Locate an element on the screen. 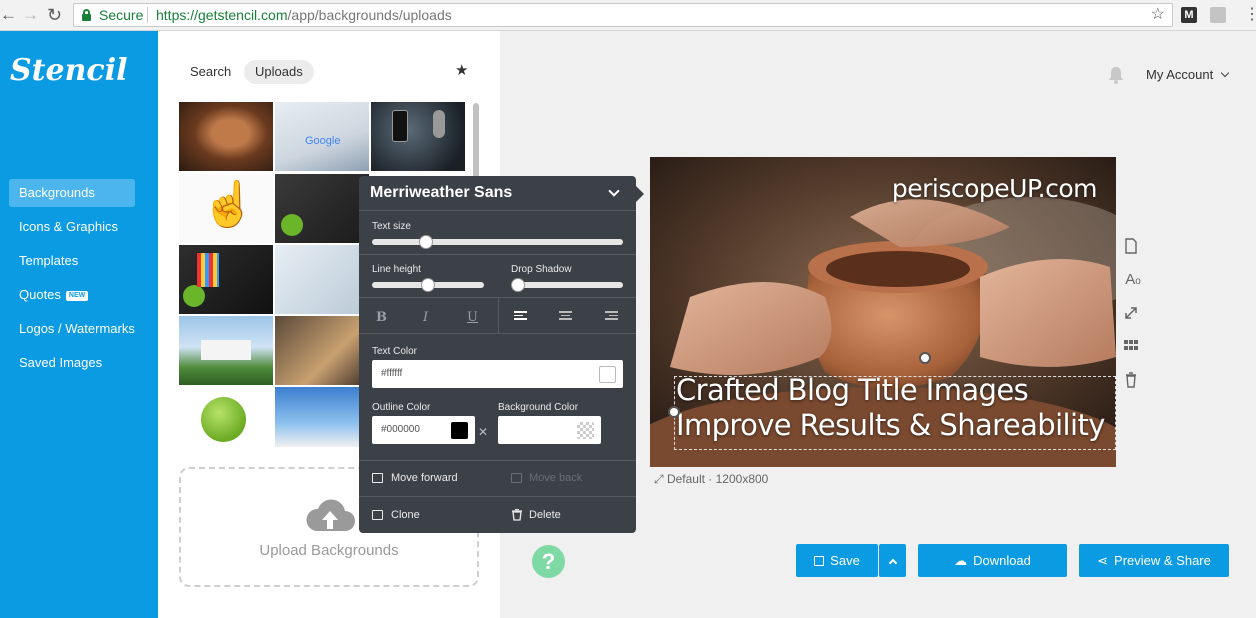 This screenshot has width=1256, height=618. drop-shadow-slider is located at coordinates (567, 285).